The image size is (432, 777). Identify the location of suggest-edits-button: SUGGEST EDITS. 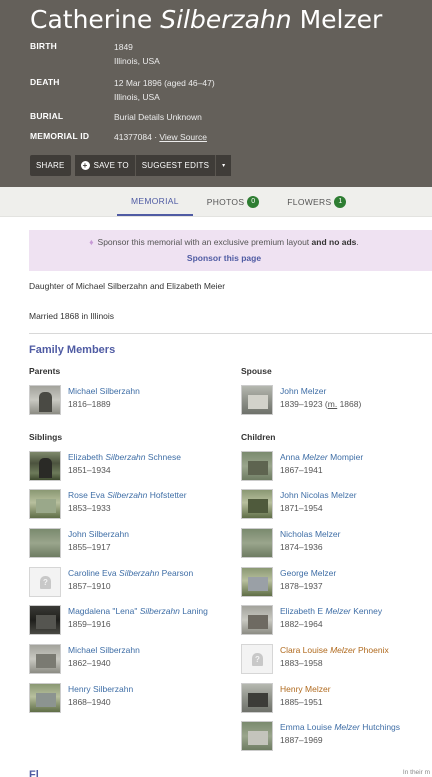
(175, 165).